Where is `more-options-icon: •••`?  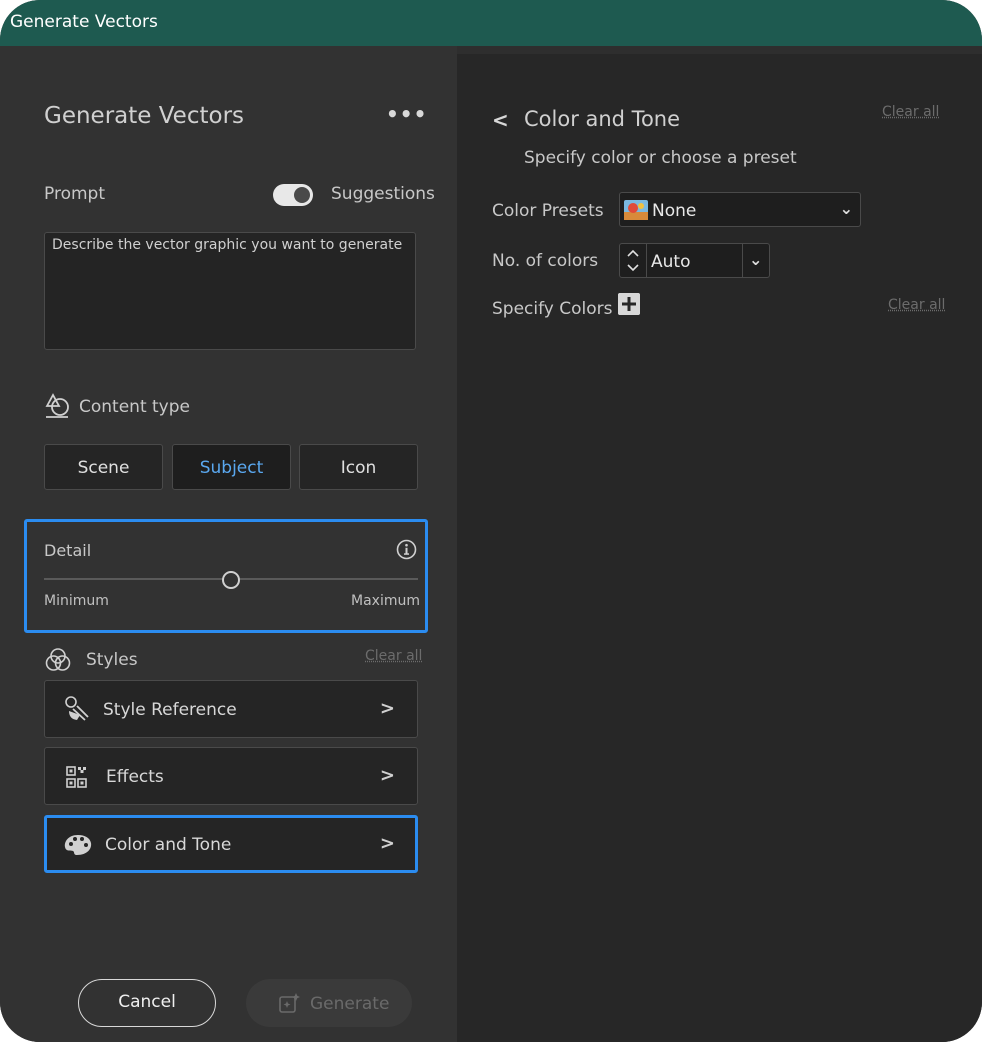 more-options-icon: ••• is located at coordinates (406, 114).